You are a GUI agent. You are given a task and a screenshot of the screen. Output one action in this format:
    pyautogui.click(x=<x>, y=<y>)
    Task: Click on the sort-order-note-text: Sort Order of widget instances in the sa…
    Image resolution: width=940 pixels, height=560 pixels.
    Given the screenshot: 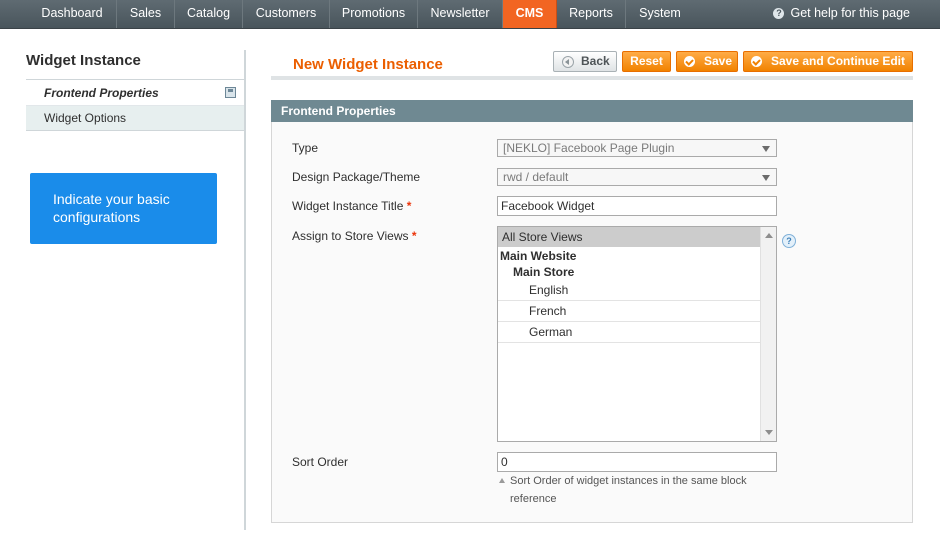 What is the action you would take?
    pyautogui.click(x=628, y=490)
    